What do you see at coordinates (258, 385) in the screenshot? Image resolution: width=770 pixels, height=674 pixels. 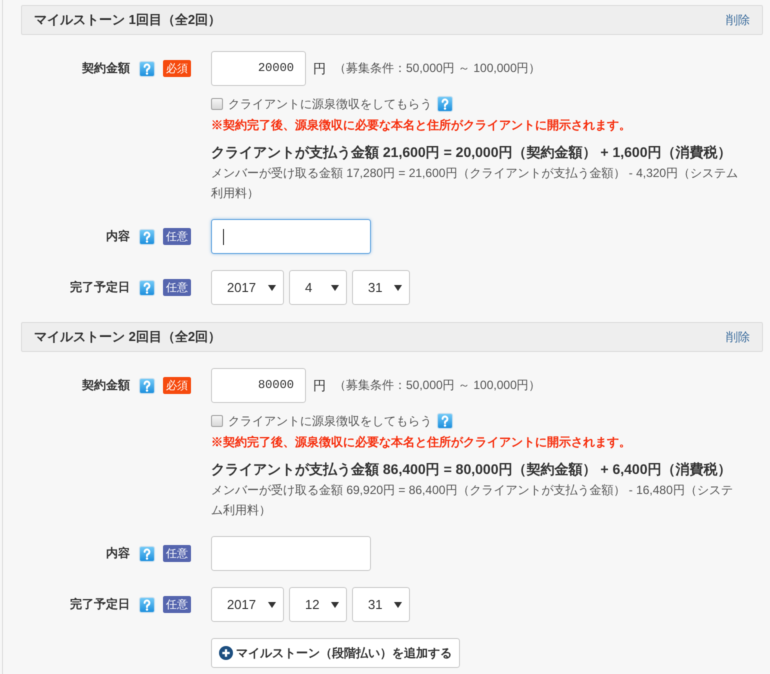 I see `amount-input: 80000` at bounding box center [258, 385].